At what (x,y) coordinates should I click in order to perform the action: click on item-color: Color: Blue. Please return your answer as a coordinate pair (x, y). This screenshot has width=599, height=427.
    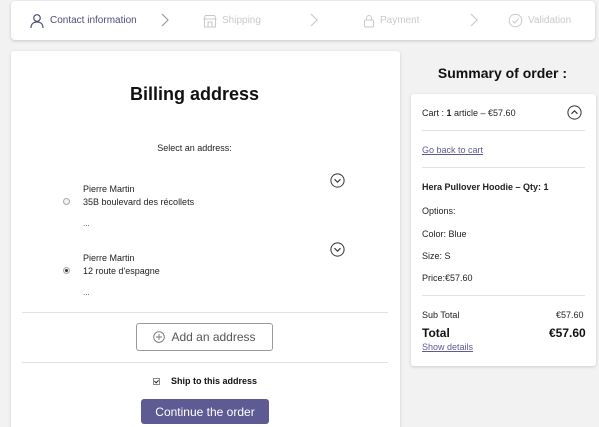
    Looking at the image, I should click on (444, 234).